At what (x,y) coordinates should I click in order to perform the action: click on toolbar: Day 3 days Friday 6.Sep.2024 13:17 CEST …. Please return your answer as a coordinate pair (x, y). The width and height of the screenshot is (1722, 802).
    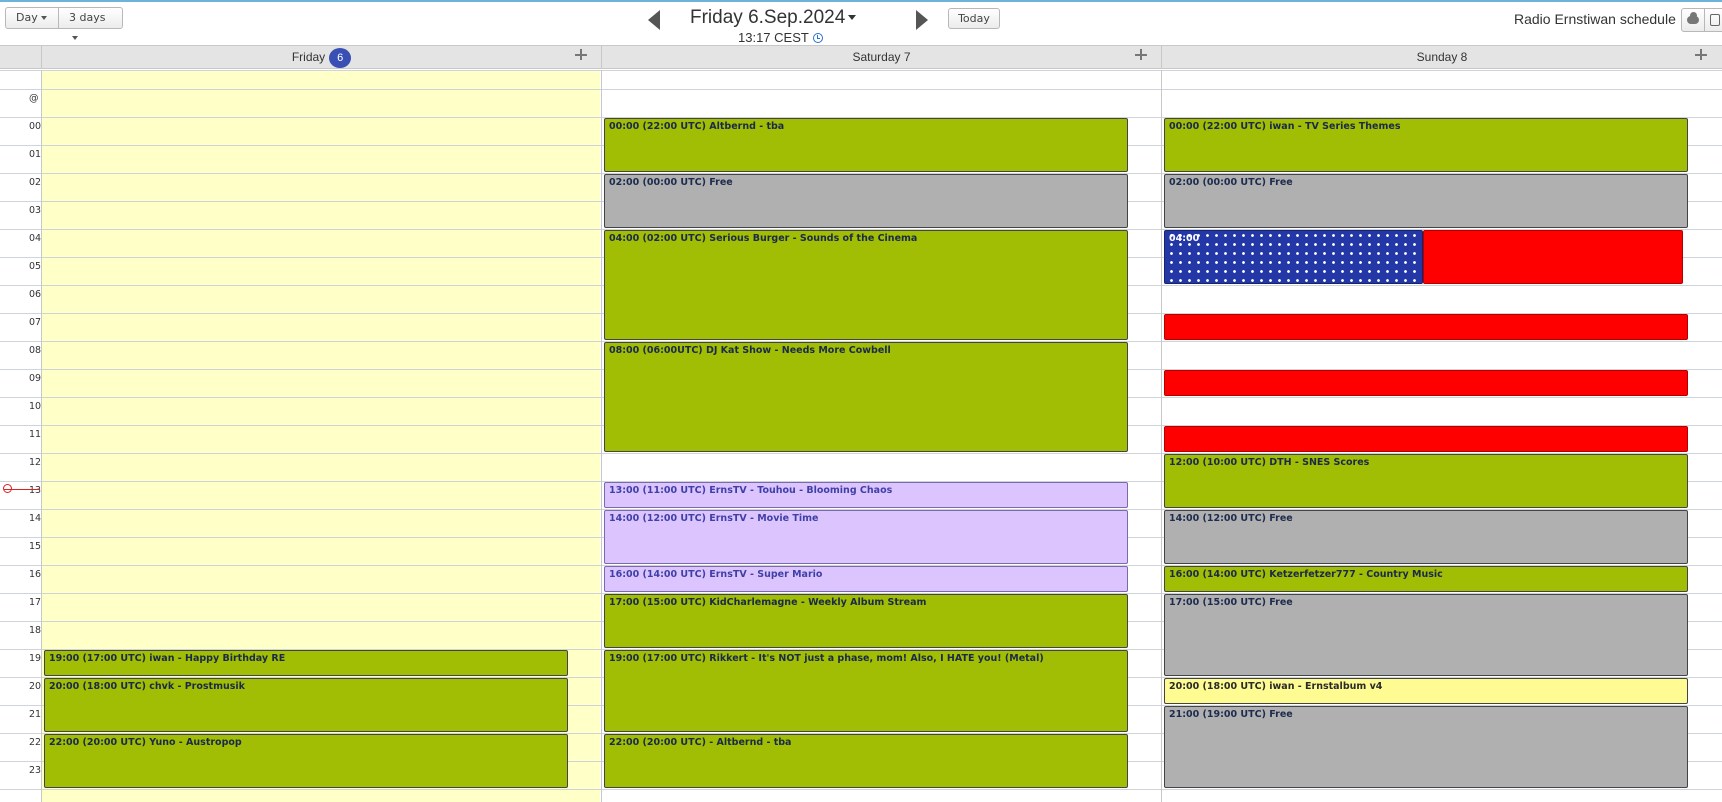
    Looking at the image, I should click on (861, 22).